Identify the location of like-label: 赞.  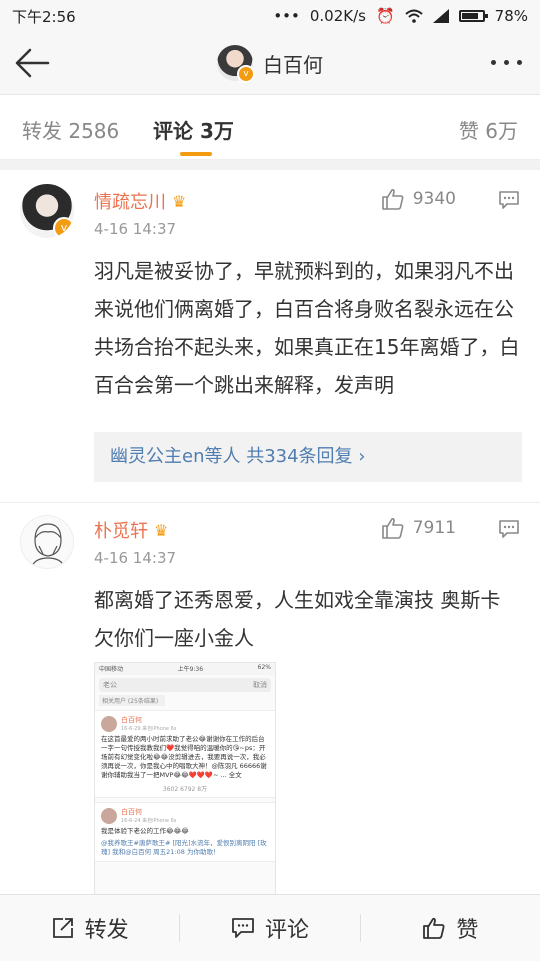
(467, 930).